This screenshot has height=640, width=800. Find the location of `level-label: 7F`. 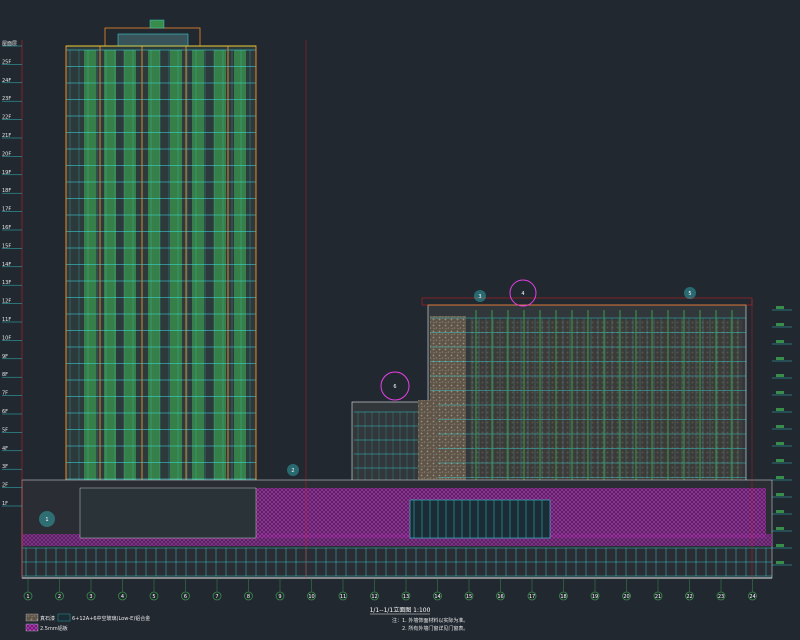

level-label: 7F is located at coordinates (5, 394).